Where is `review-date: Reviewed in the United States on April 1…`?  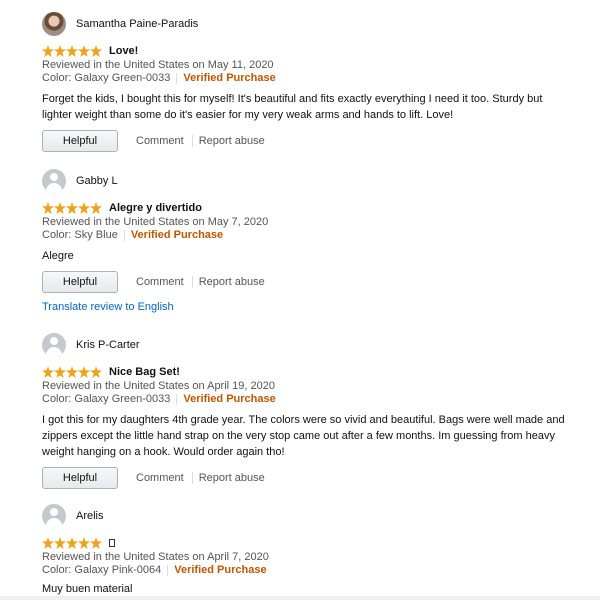
review-date: Reviewed in the United States on April 1… is located at coordinates (158, 386).